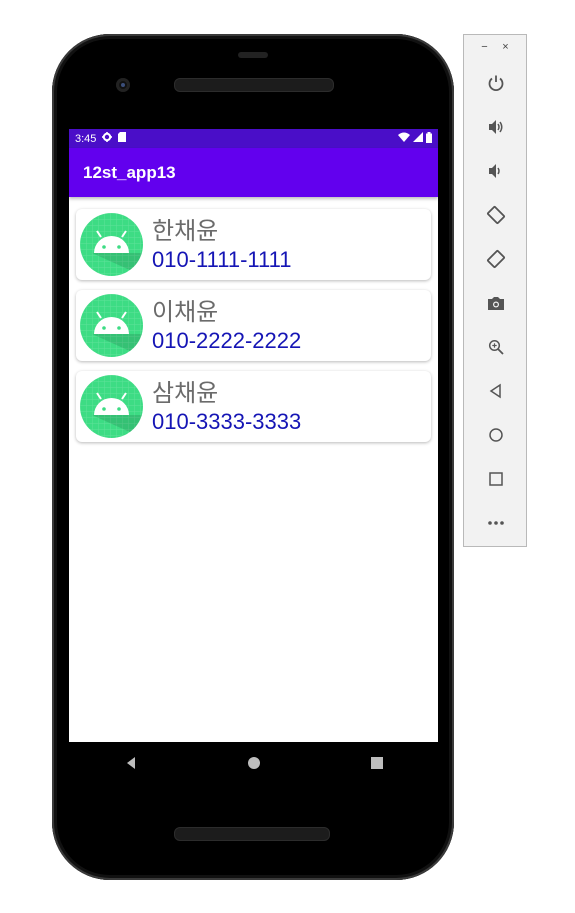 The width and height of the screenshot is (575, 913). What do you see at coordinates (86, 138) in the screenshot?
I see `status-time: 3:45` at bounding box center [86, 138].